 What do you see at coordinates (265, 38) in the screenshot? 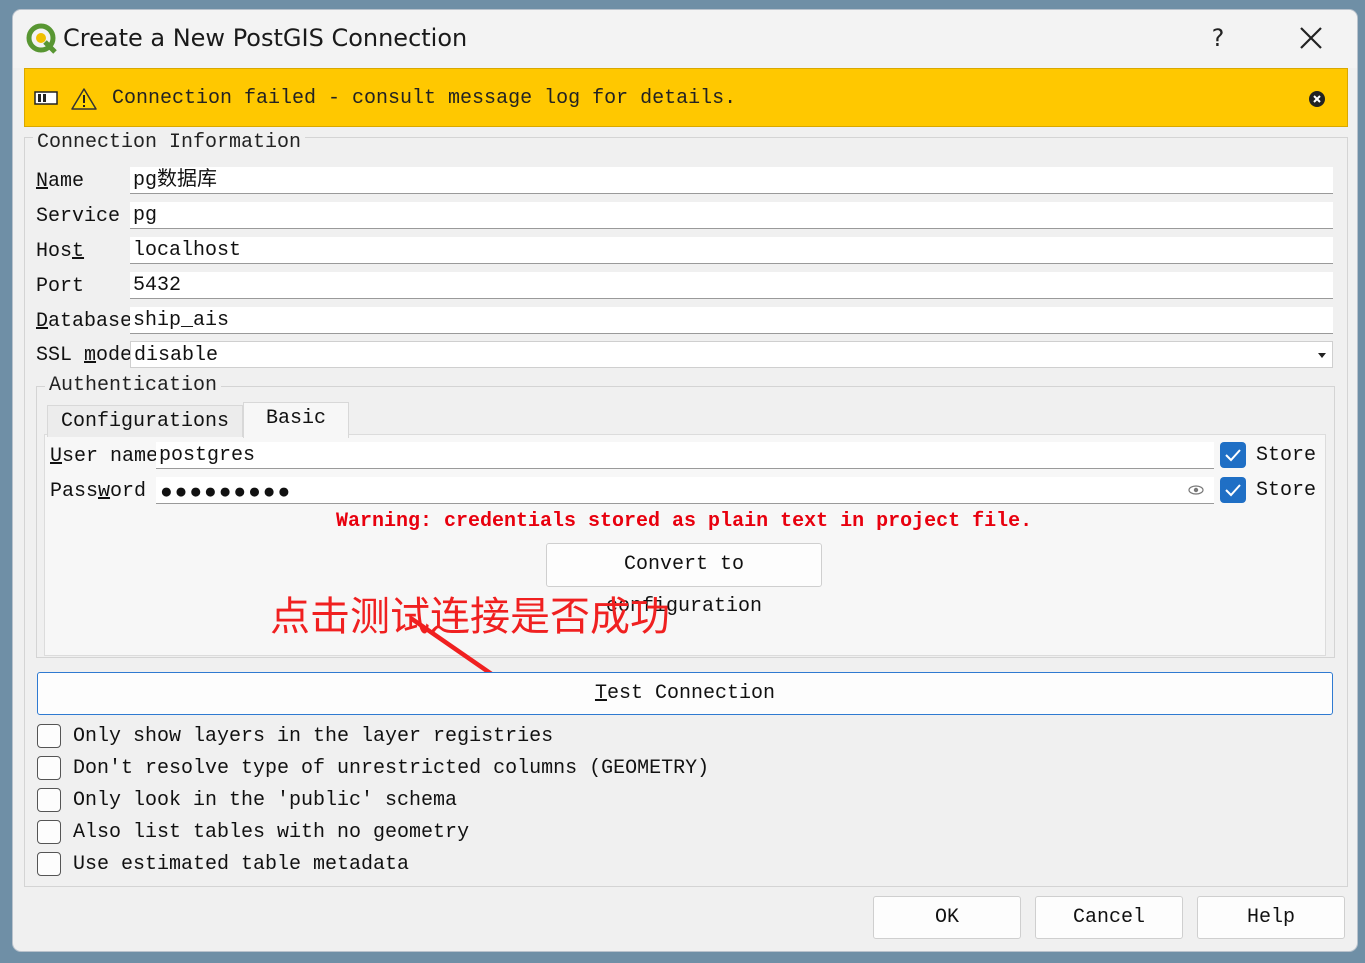
I see `window-title: Create a New PostGIS Connection` at bounding box center [265, 38].